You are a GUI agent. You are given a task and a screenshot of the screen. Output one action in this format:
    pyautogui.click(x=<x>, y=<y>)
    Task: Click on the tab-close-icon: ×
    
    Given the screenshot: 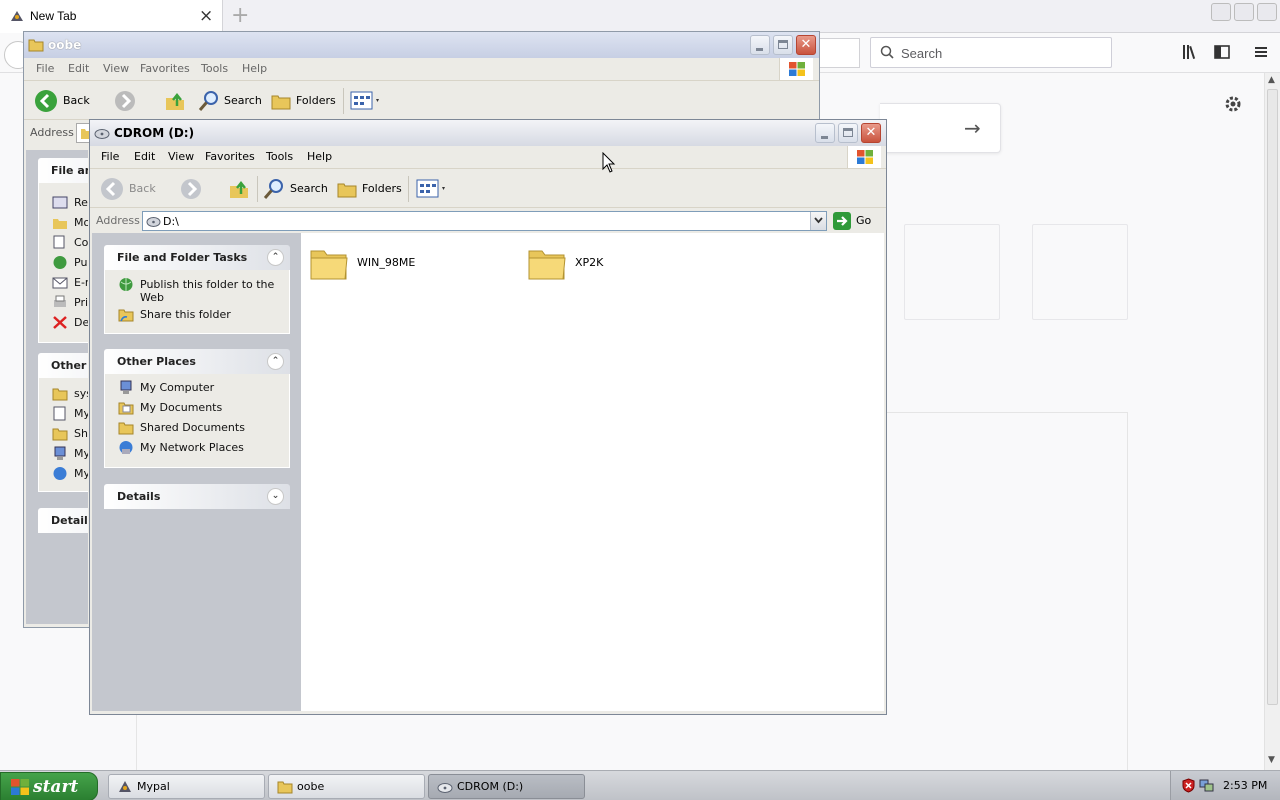 What is the action you would take?
    pyautogui.click(x=206, y=16)
    